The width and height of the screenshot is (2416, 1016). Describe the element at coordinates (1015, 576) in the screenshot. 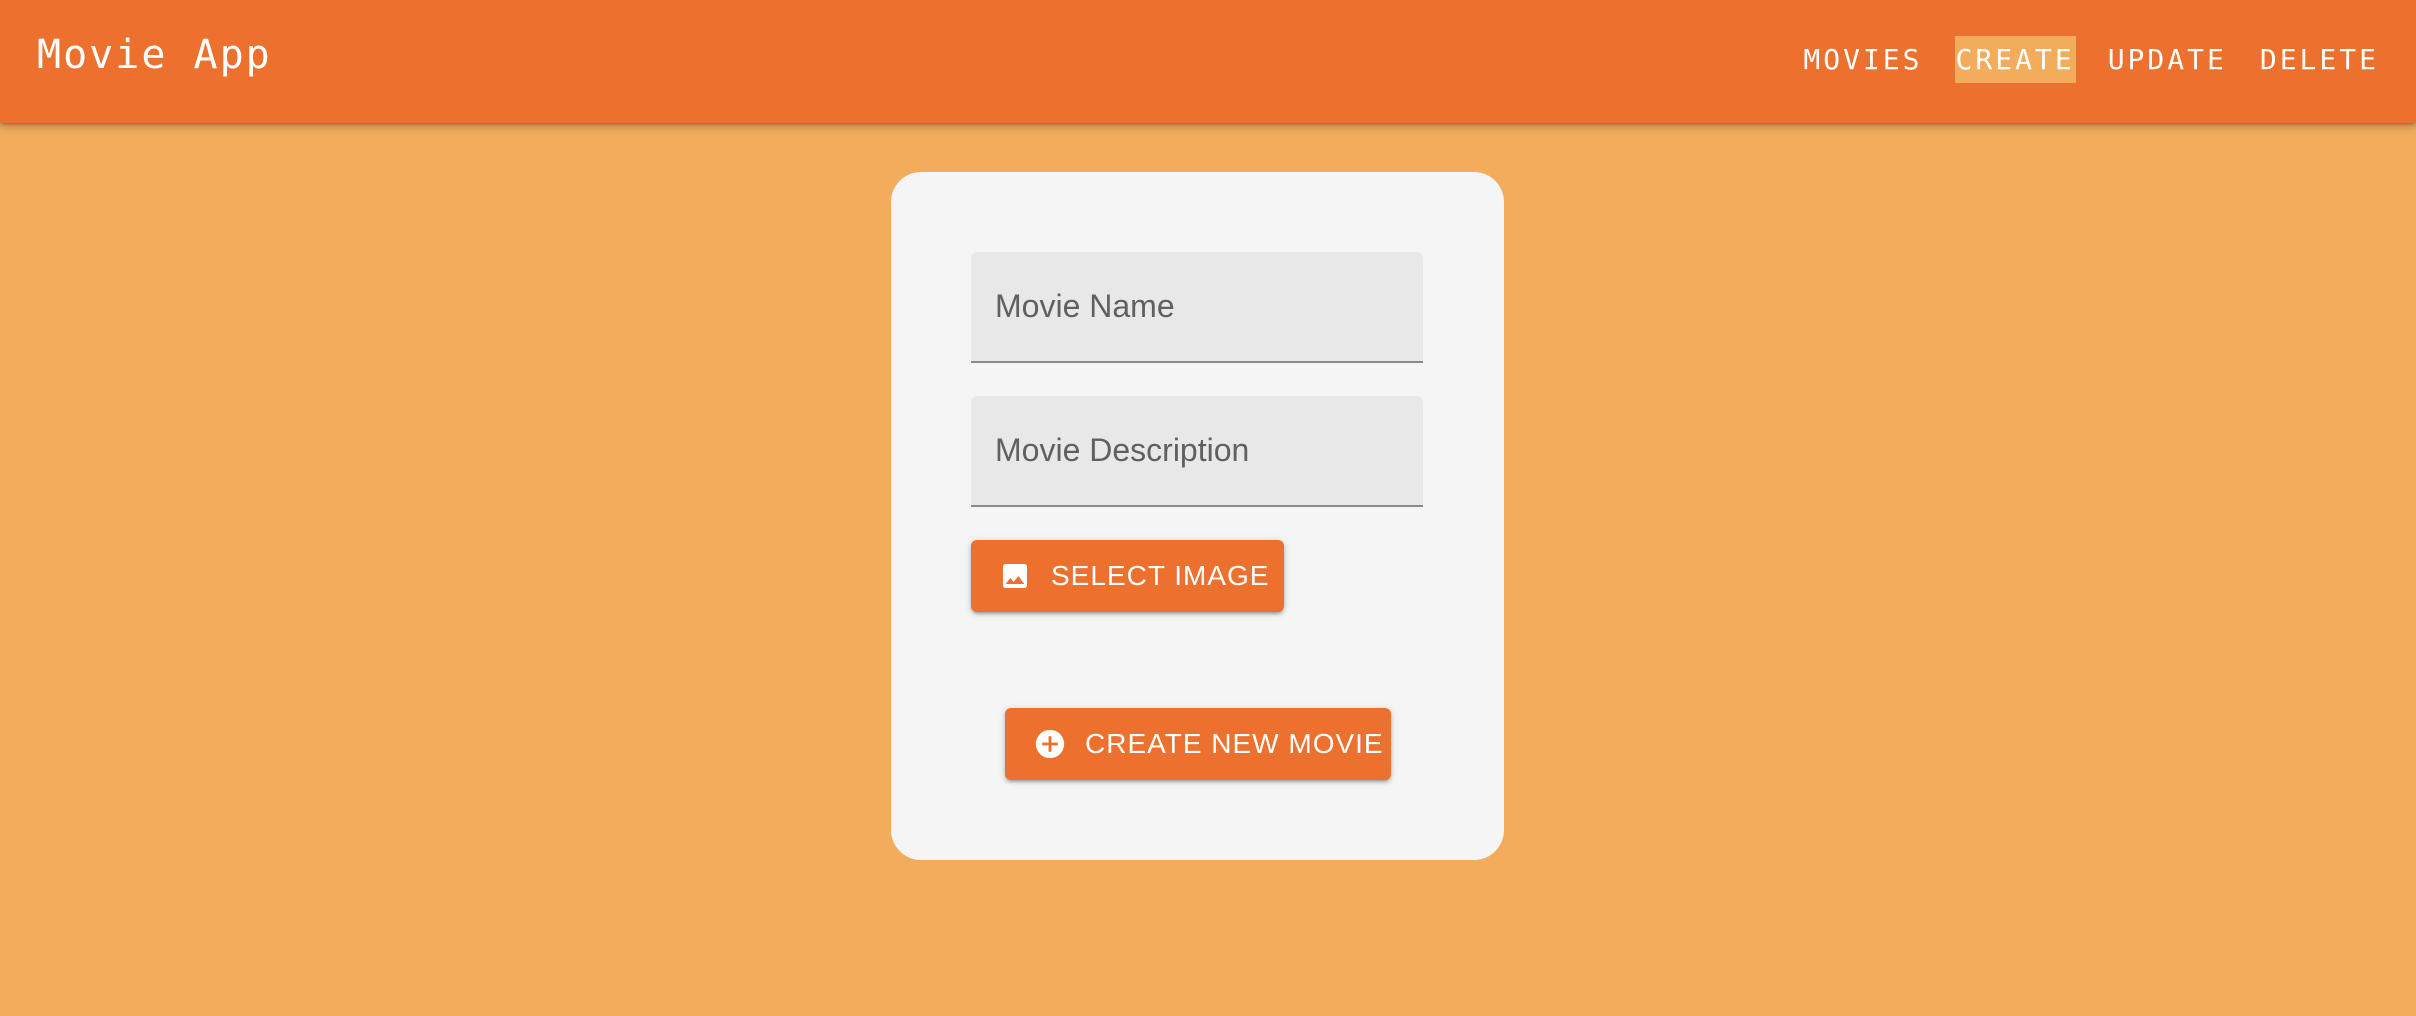

I see `image-icon` at that location.